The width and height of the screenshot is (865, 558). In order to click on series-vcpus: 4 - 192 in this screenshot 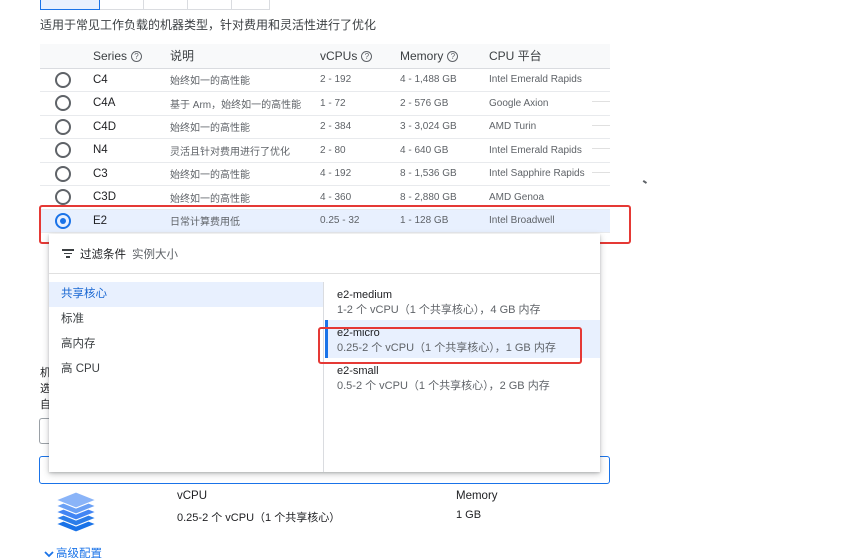, I will do `click(360, 174)`.